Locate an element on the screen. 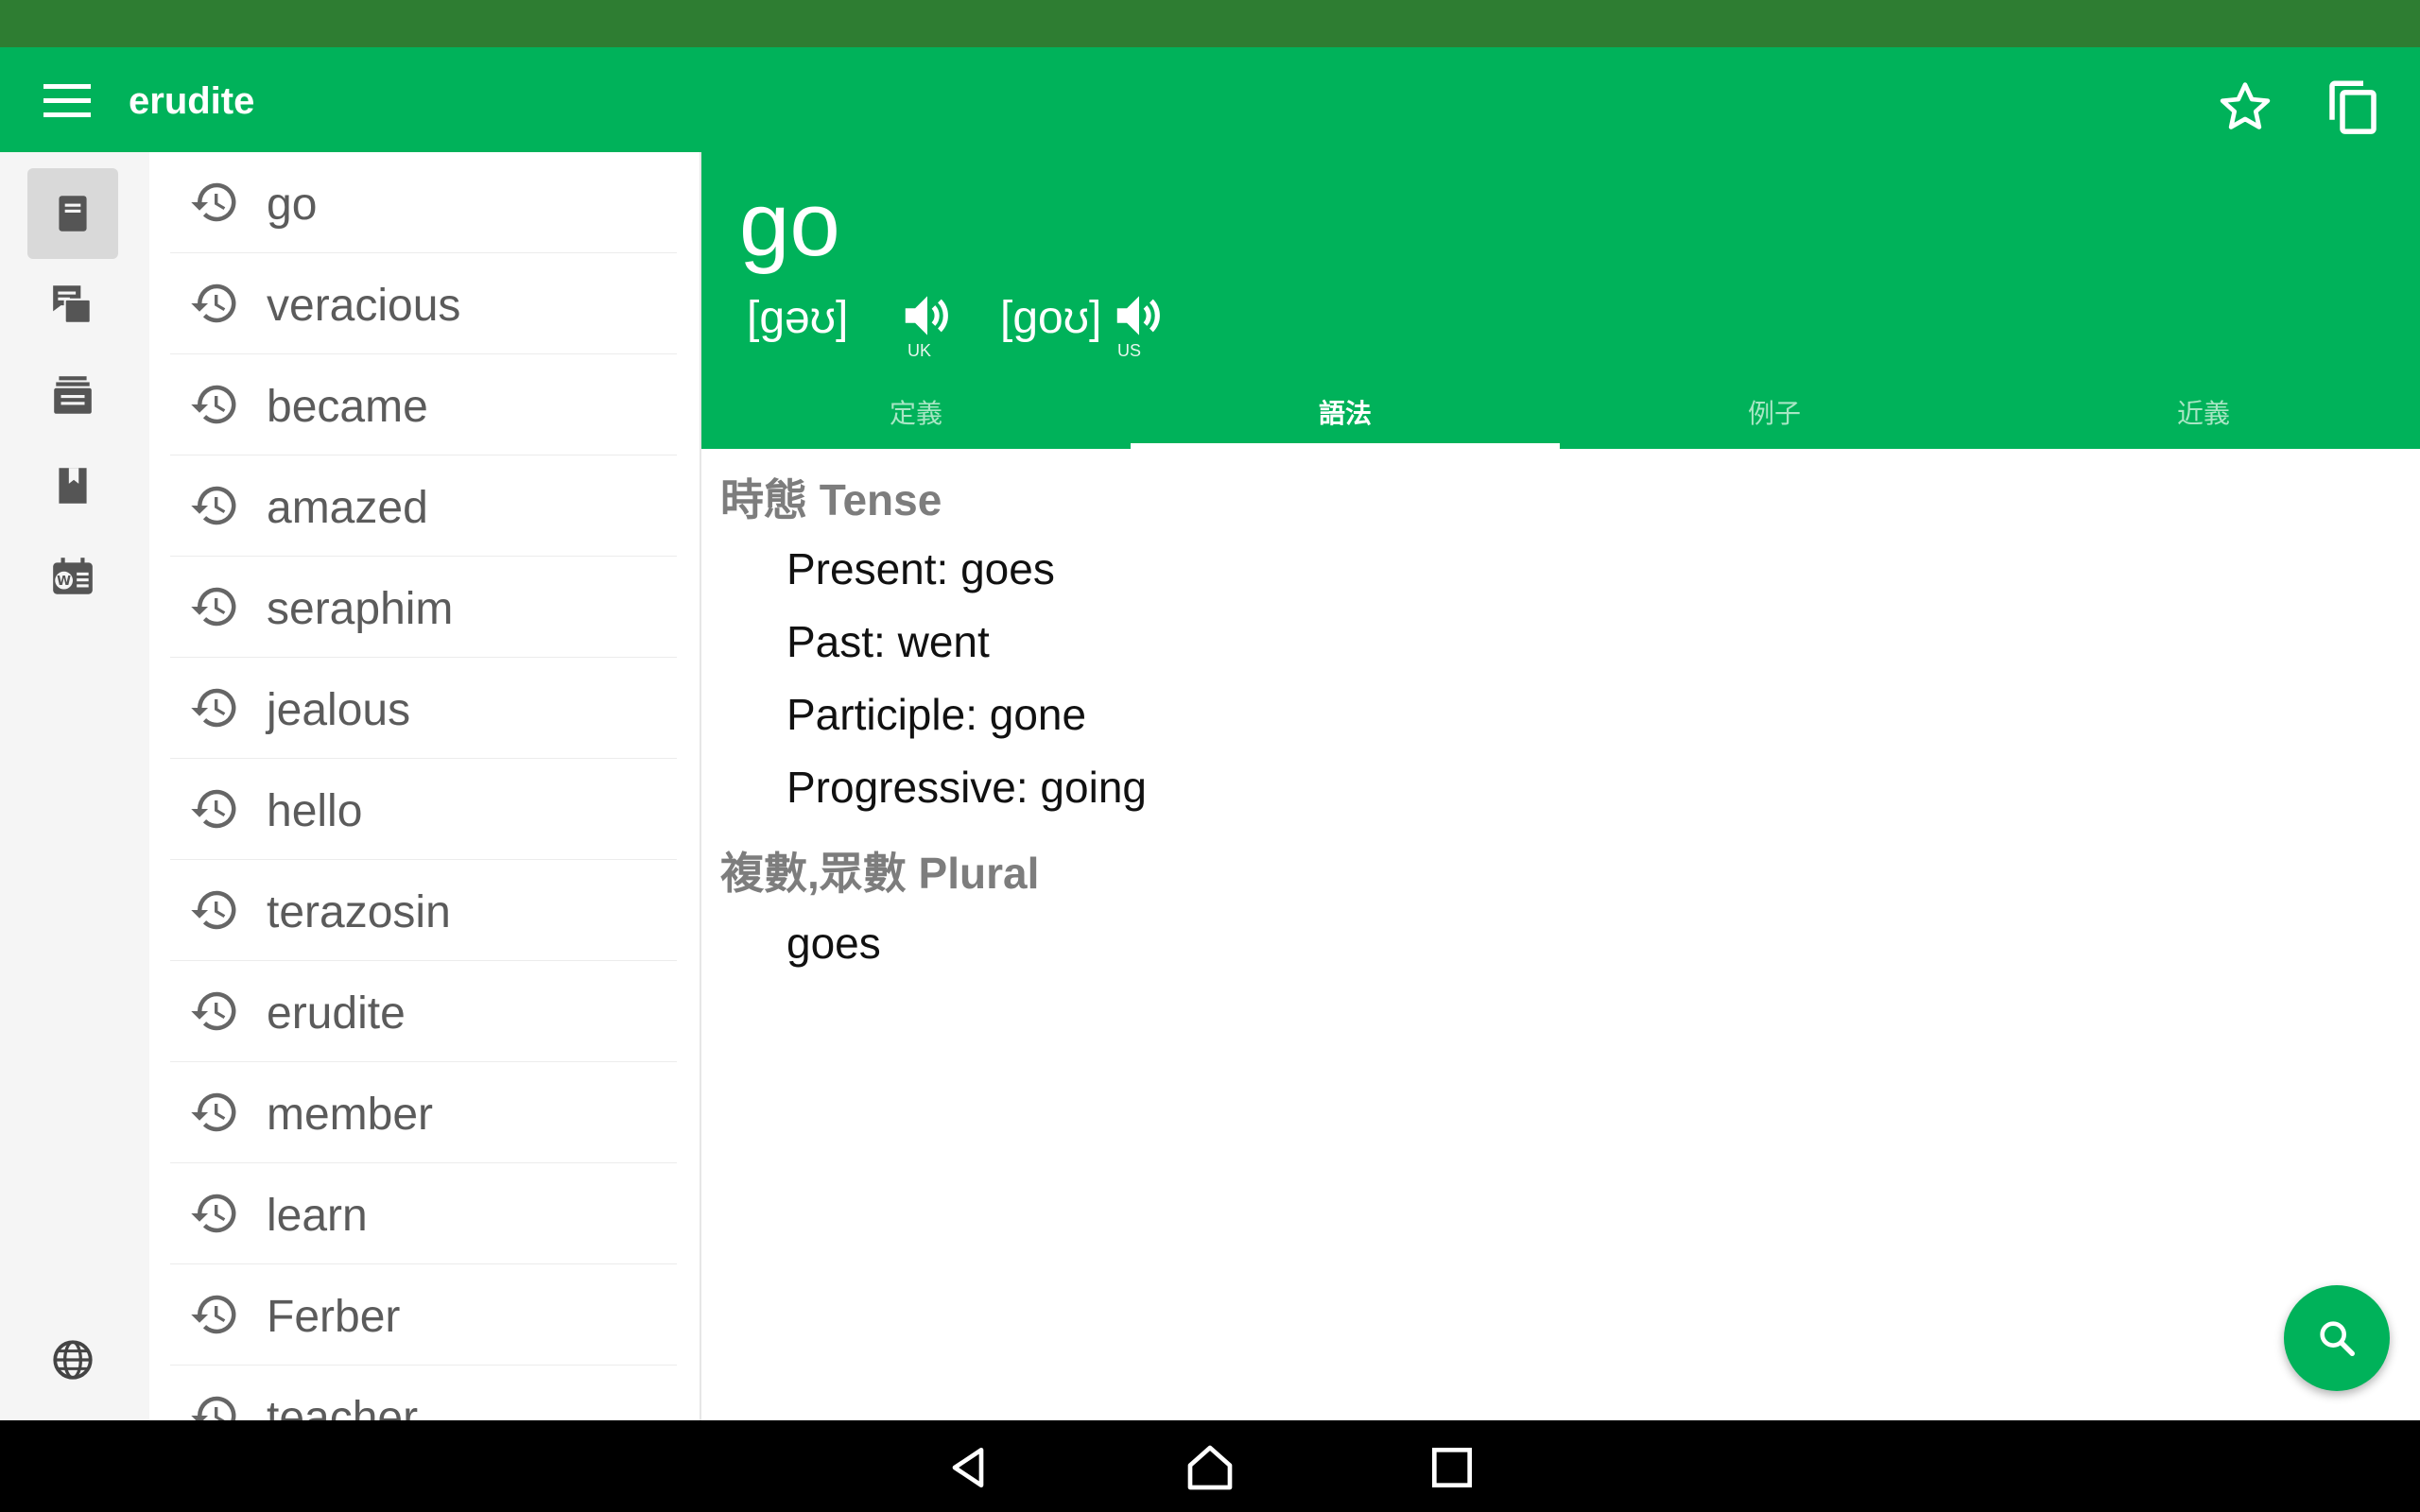  definition-icon is located at coordinates (73, 214).